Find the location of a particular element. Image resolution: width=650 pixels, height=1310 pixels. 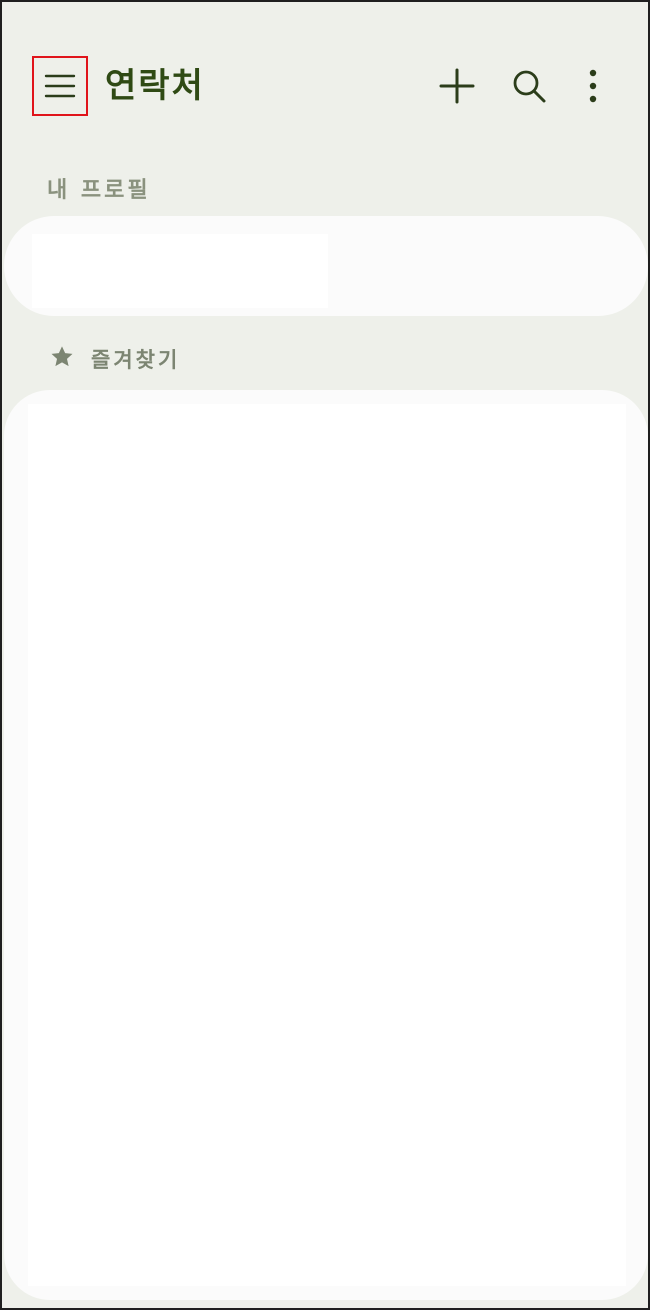

star-icon is located at coordinates (62, 359).